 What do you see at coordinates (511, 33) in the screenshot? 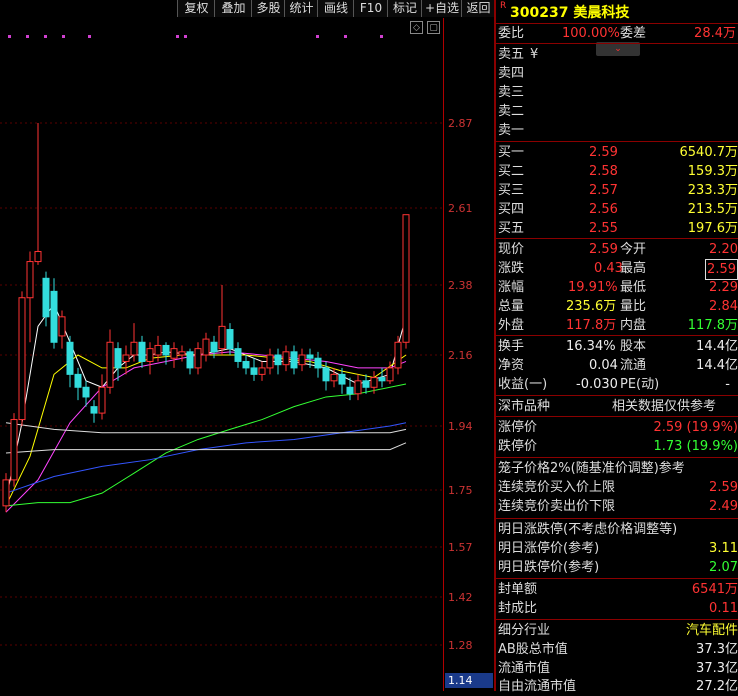
I see `wb-label: 委比` at bounding box center [511, 33].